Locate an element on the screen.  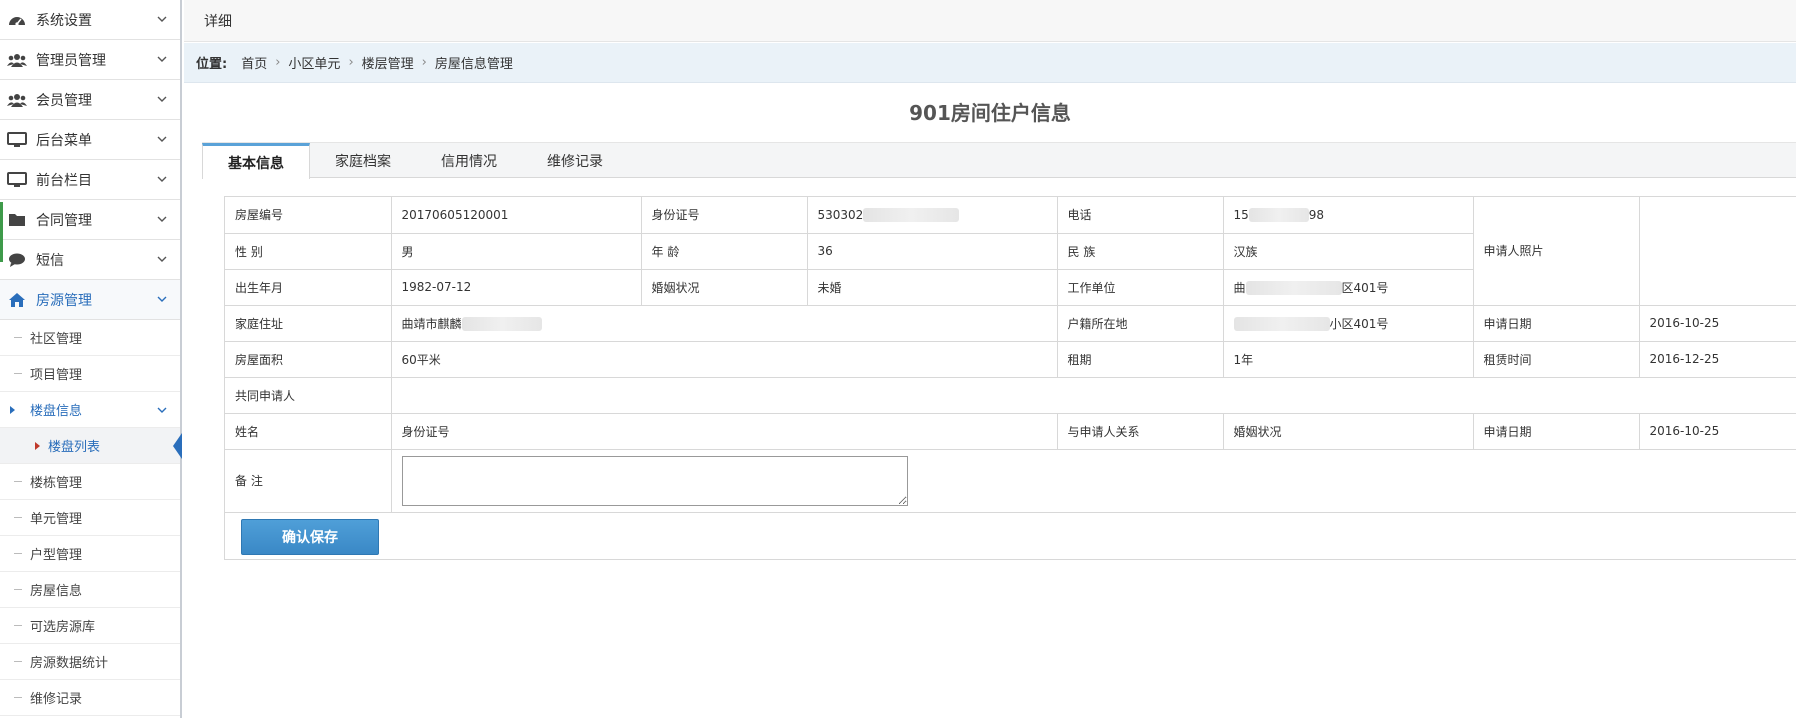
cell-label: 户籍所在地 is located at coordinates (1140, 323).